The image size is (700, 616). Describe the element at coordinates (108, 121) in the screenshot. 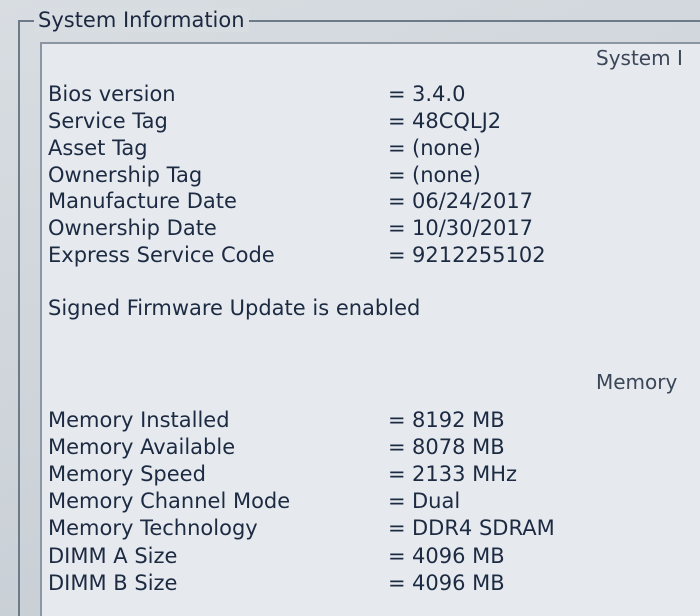

I see `row-label: Service Tag` at that location.